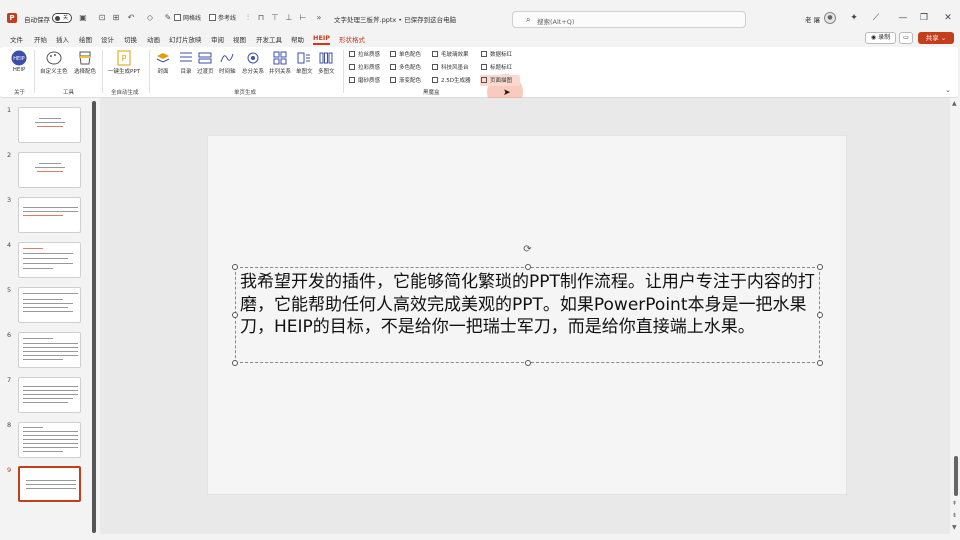 The image size is (960, 540). Describe the element at coordinates (450, 54) in the screenshot. I see `frosted-glass-button: 毛玻璃效果` at that location.